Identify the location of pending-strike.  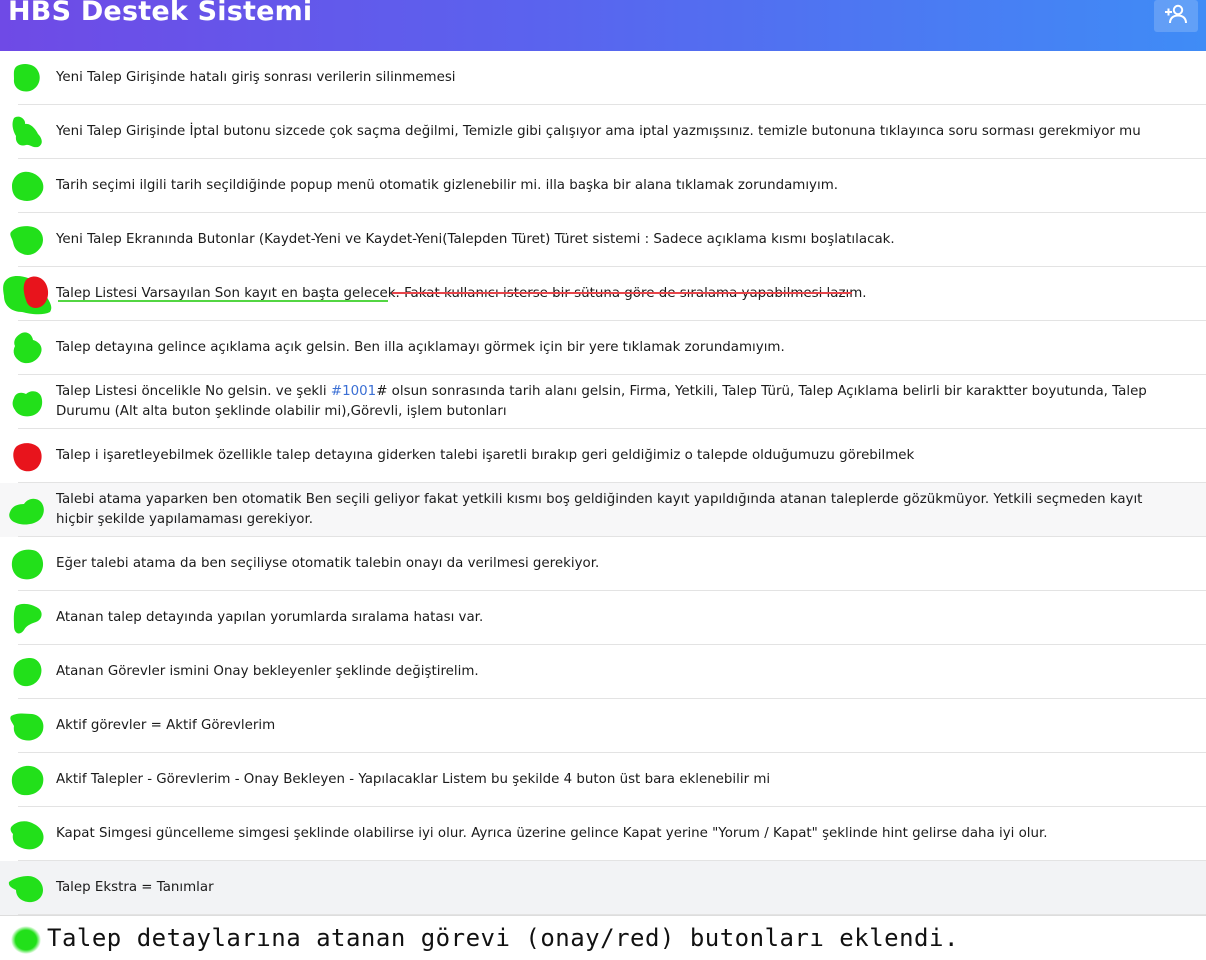
(622, 293).